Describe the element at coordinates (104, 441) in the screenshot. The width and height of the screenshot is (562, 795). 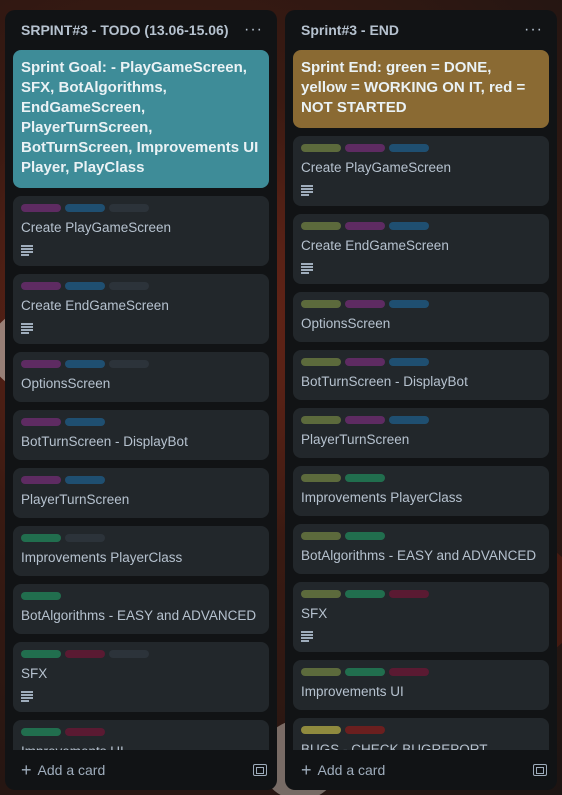
I see `card-title: BotTurnScreen - DisplayBot` at that location.